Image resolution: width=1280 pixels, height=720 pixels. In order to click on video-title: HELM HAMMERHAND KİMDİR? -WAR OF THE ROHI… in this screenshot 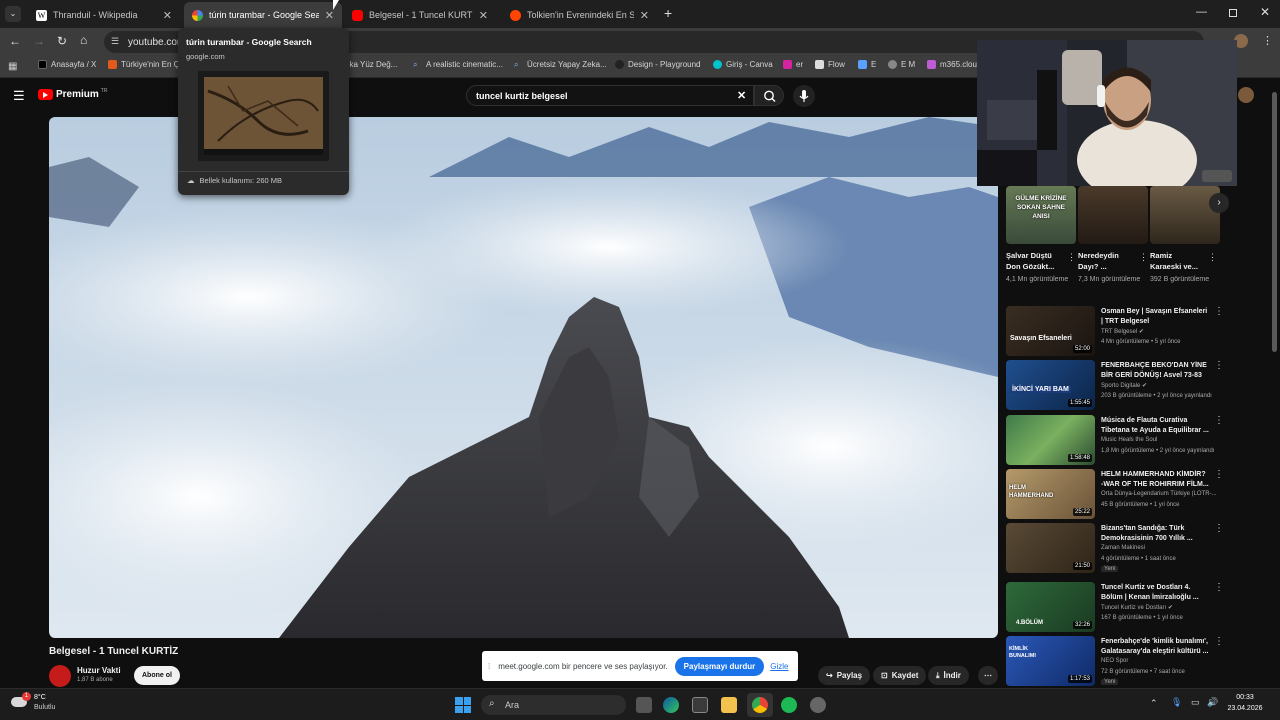, I will do `click(1155, 479)`.